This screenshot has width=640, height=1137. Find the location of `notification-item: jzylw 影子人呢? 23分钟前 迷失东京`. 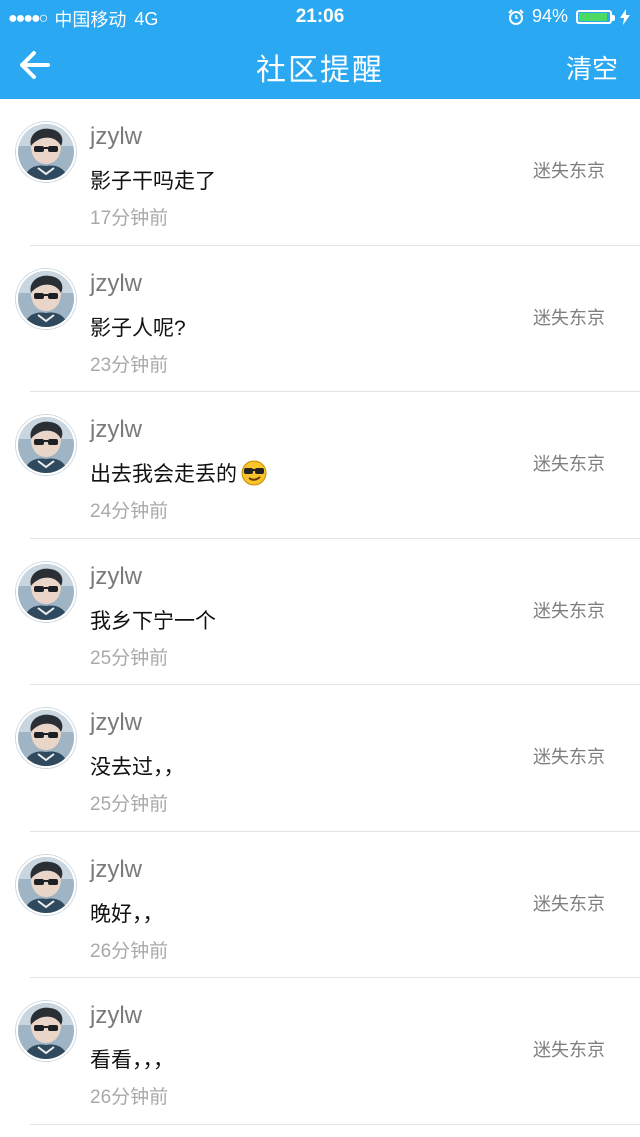

notification-item: jzylw 影子人呢? 23分钟前 迷失东京 is located at coordinates (320, 319).